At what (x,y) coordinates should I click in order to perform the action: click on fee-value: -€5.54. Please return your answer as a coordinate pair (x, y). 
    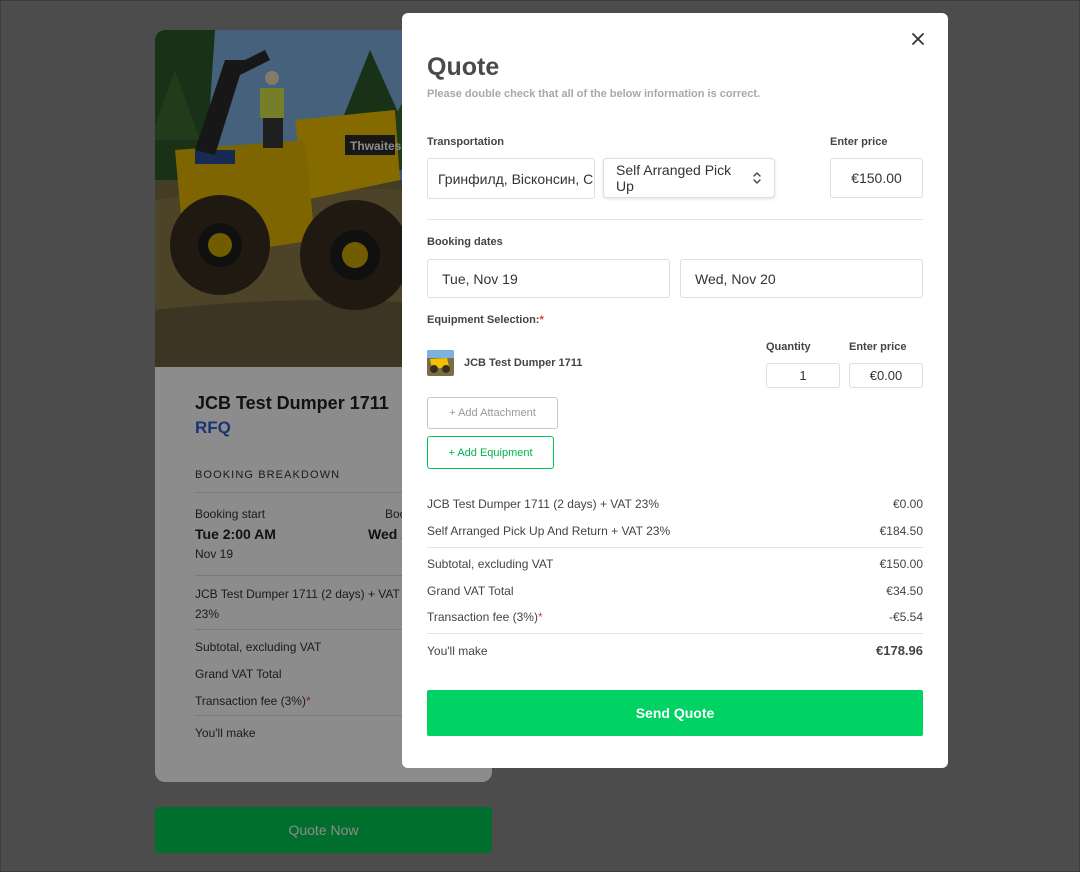
    Looking at the image, I should click on (905, 617).